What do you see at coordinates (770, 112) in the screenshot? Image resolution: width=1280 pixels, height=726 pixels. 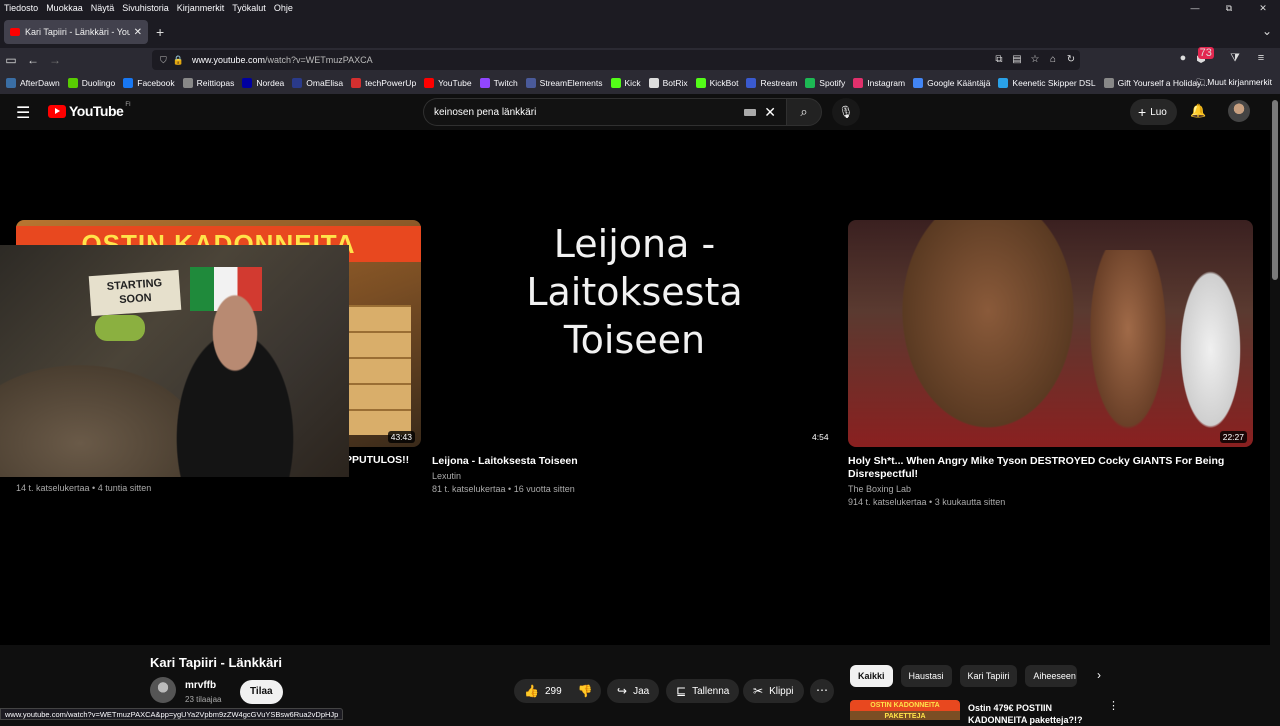 I see `clear-search-icon: ✕` at bounding box center [770, 112].